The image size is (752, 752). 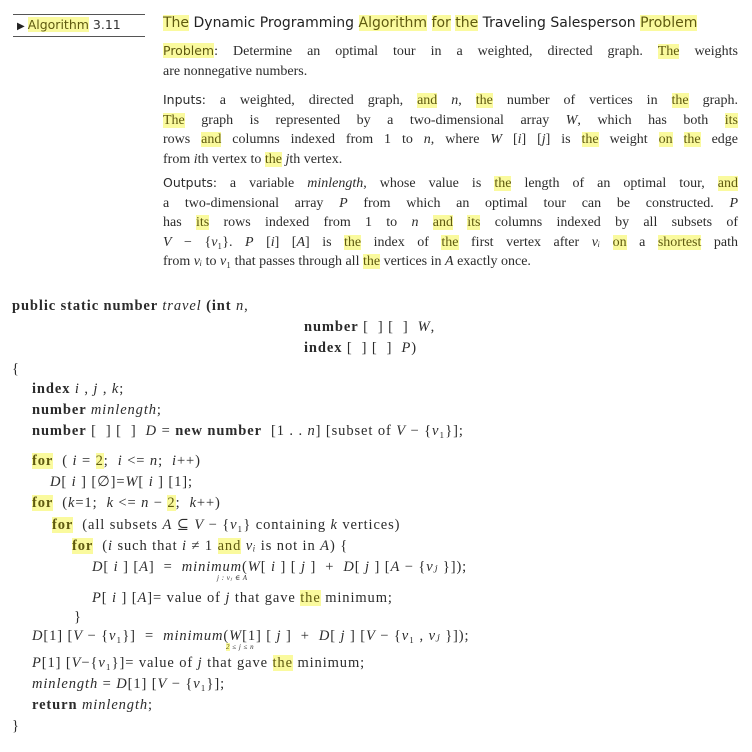 What do you see at coordinates (329, 663) in the screenshot?
I see `text-segment: minimum;` at bounding box center [329, 663].